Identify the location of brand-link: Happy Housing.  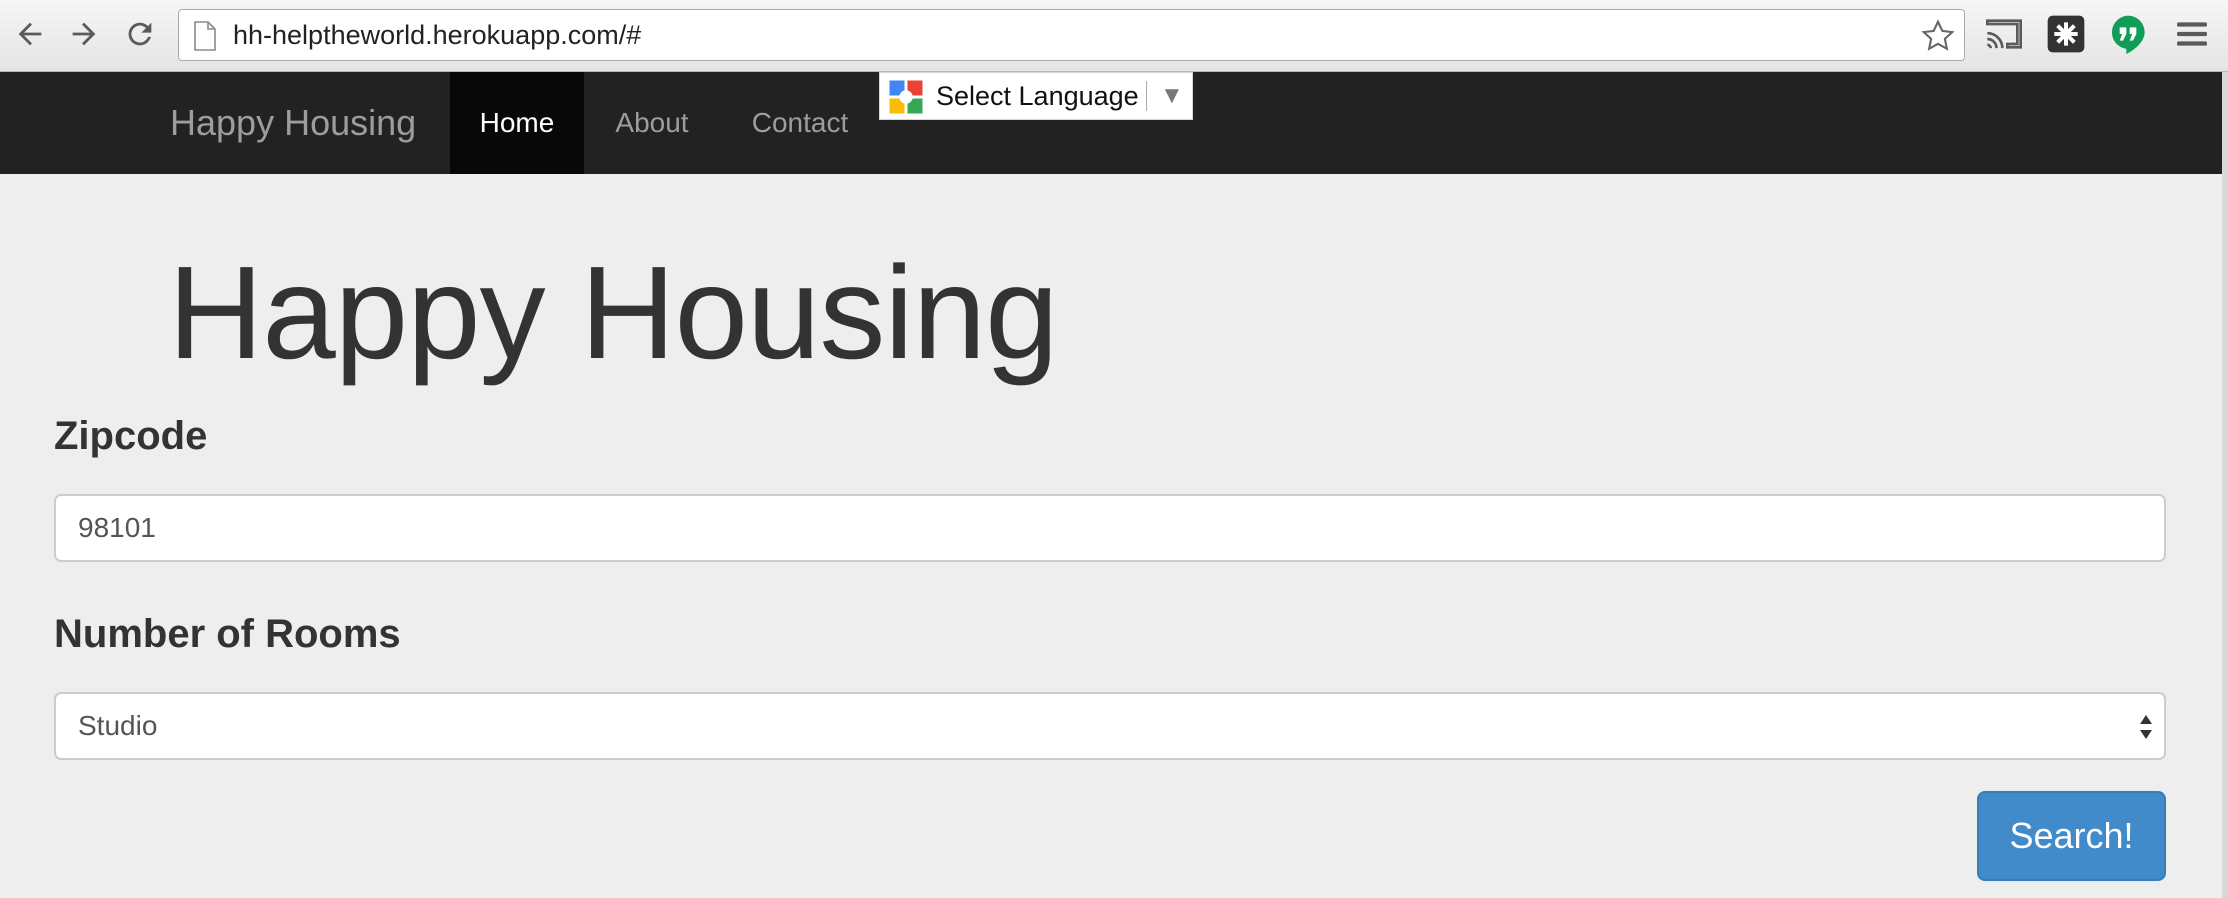
(293, 123).